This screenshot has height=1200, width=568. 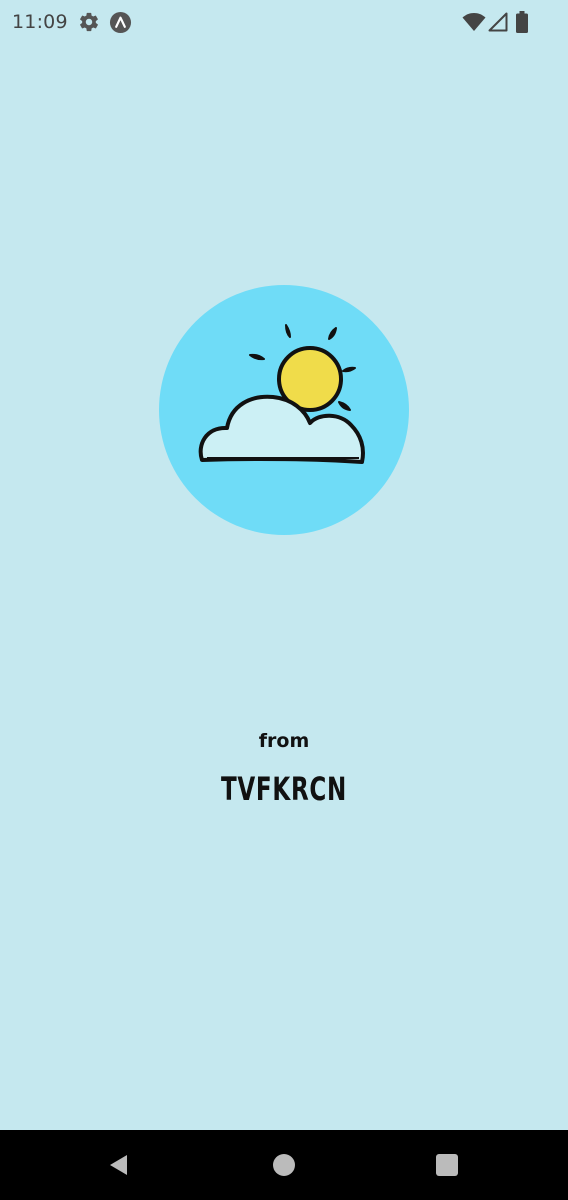 What do you see at coordinates (522, 22) in the screenshot?
I see `battery-icon` at bounding box center [522, 22].